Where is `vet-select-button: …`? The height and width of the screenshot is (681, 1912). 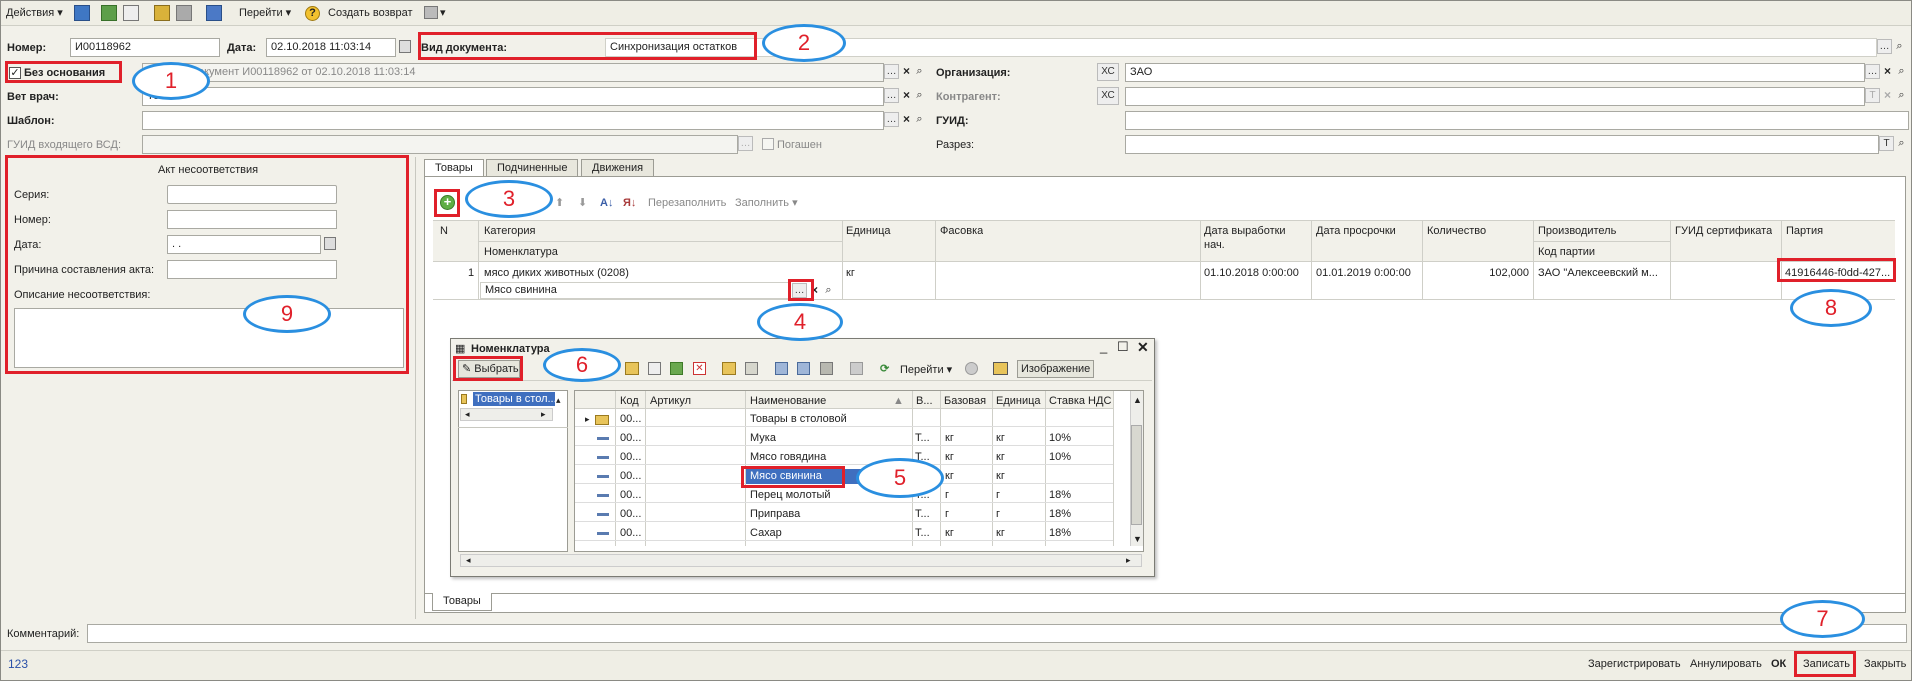 vet-select-button: … is located at coordinates (891, 95).